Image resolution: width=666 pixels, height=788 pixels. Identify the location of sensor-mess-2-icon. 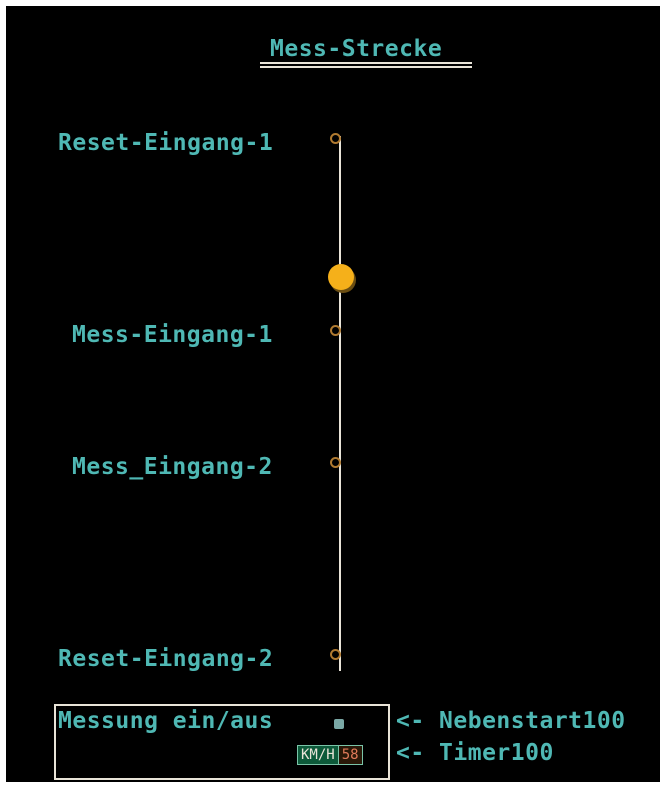
(335, 462).